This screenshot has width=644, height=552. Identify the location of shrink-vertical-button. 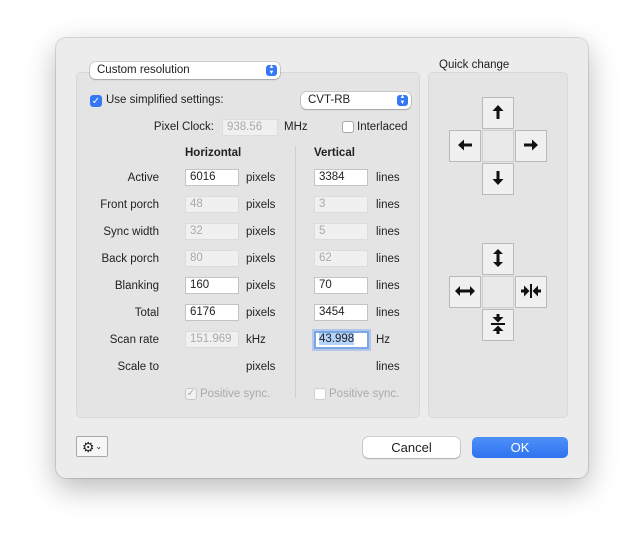
(498, 325).